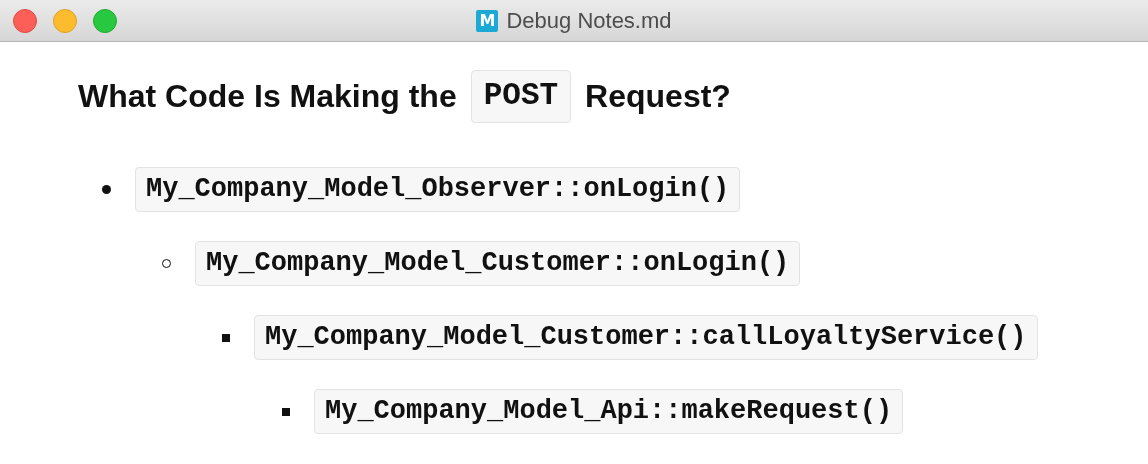 The width and height of the screenshot is (1148, 464). I want to click on heading-text: Request?, so click(658, 97).